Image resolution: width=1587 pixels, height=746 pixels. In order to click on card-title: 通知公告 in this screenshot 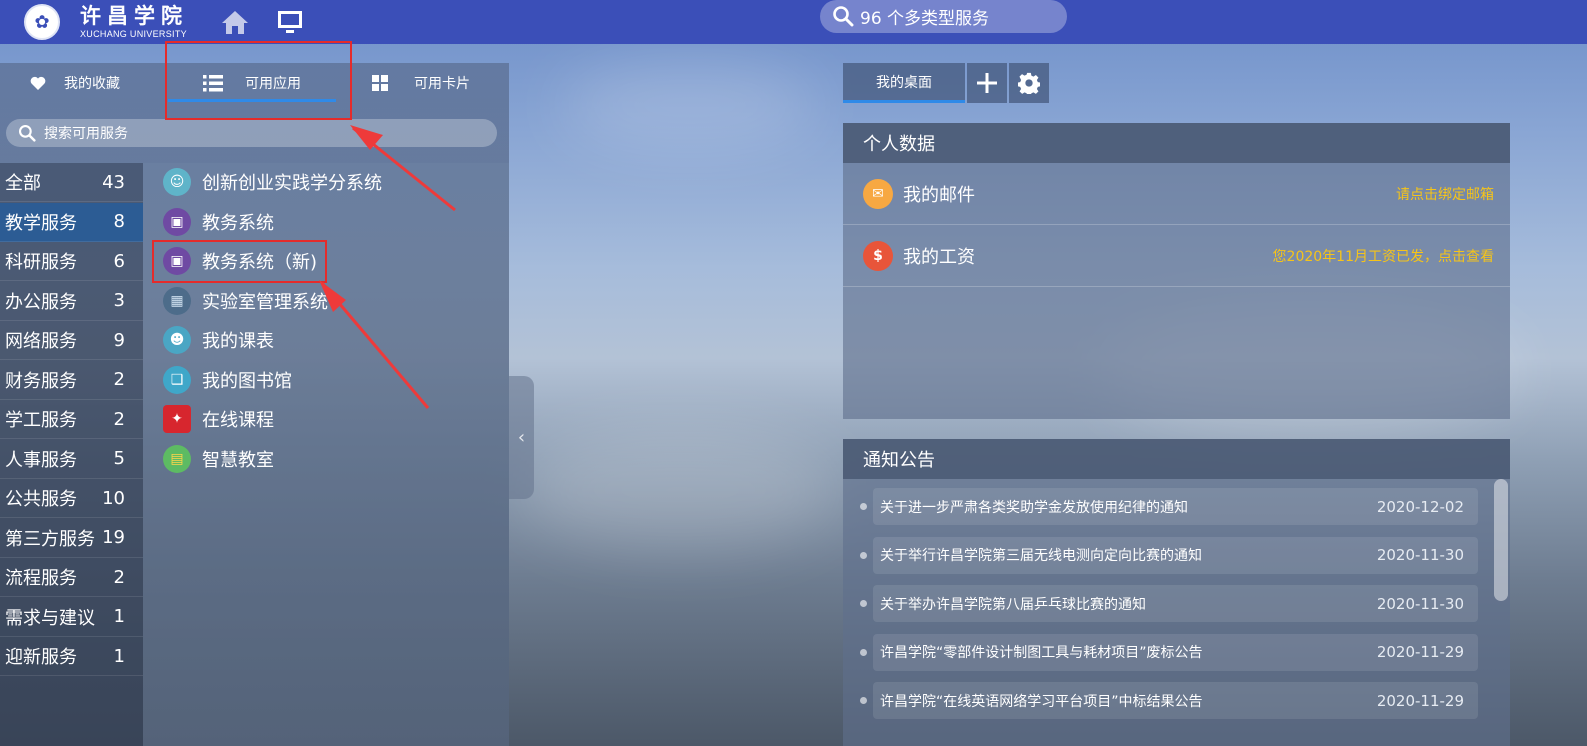, I will do `click(1176, 459)`.